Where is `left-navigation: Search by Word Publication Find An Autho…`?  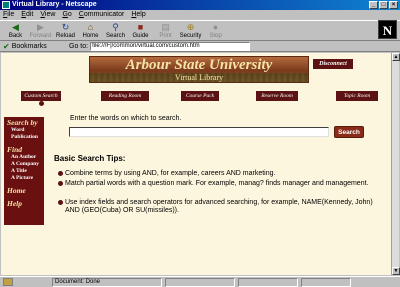 left-navigation: Search by Word Publication Find An Autho… is located at coordinates (24, 171).